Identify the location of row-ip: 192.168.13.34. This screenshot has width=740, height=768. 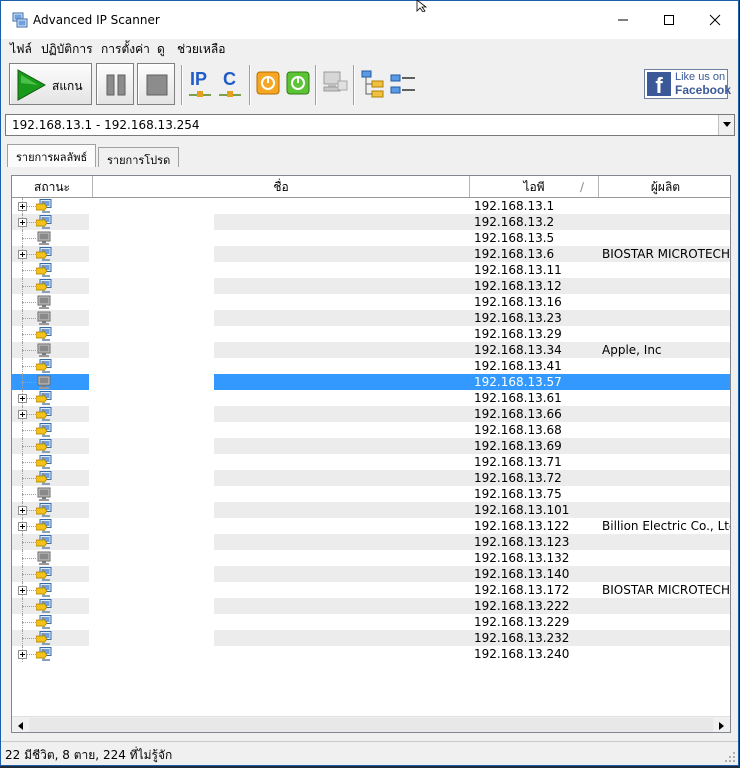
(518, 350).